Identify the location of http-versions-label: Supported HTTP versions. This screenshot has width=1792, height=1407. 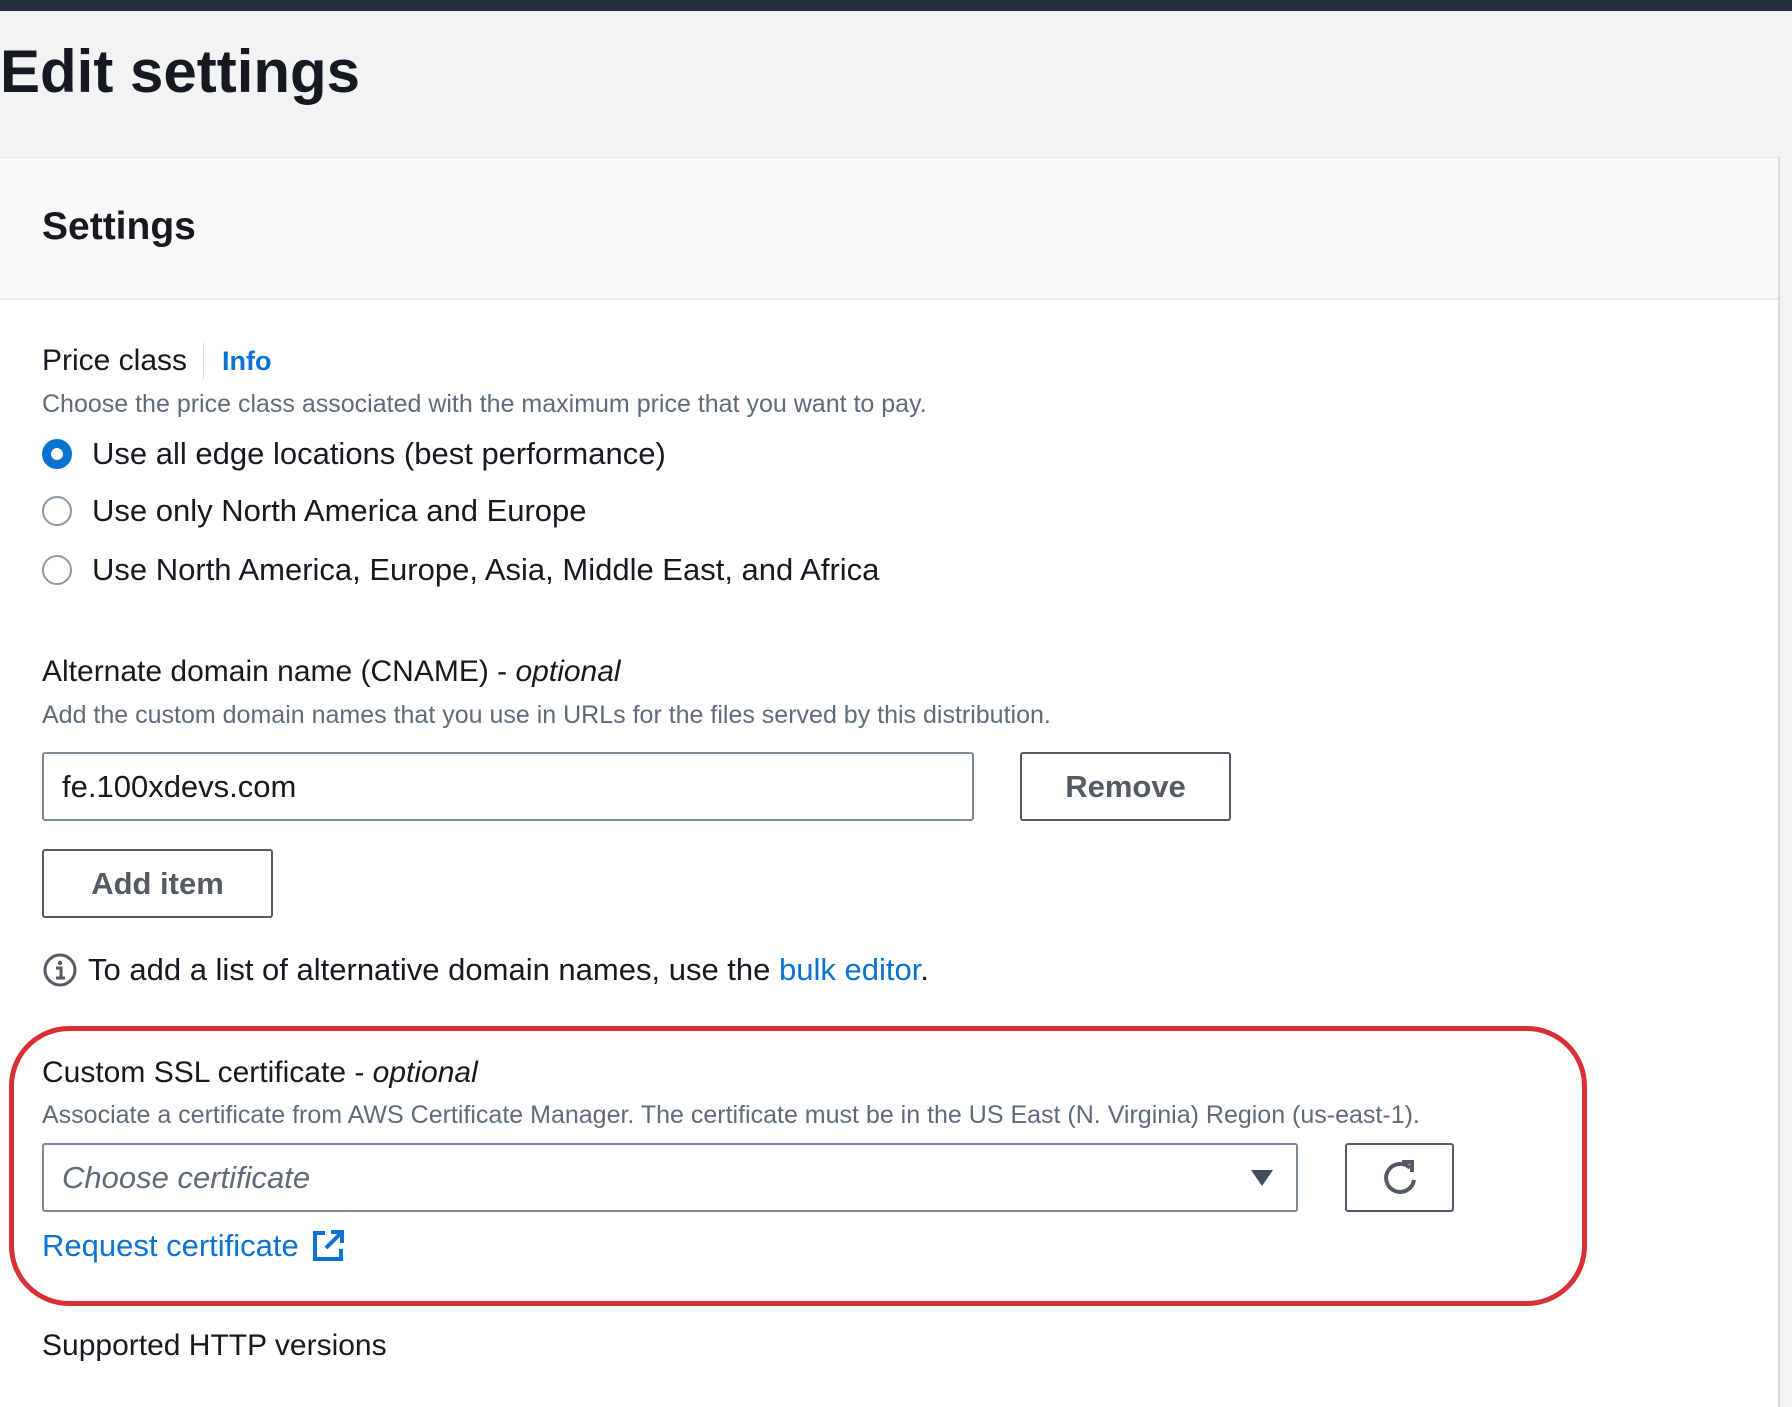
(214, 1345).